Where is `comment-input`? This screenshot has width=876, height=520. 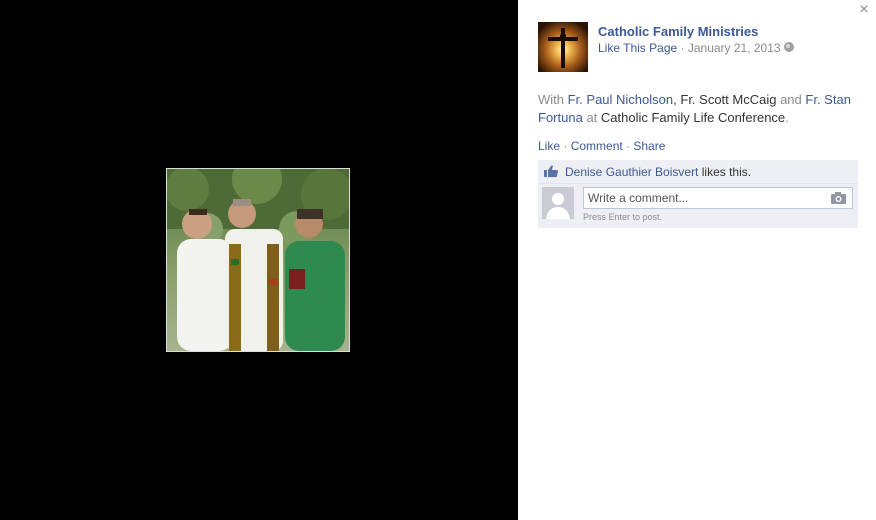 comment-input is located at coordinates (708, 198).